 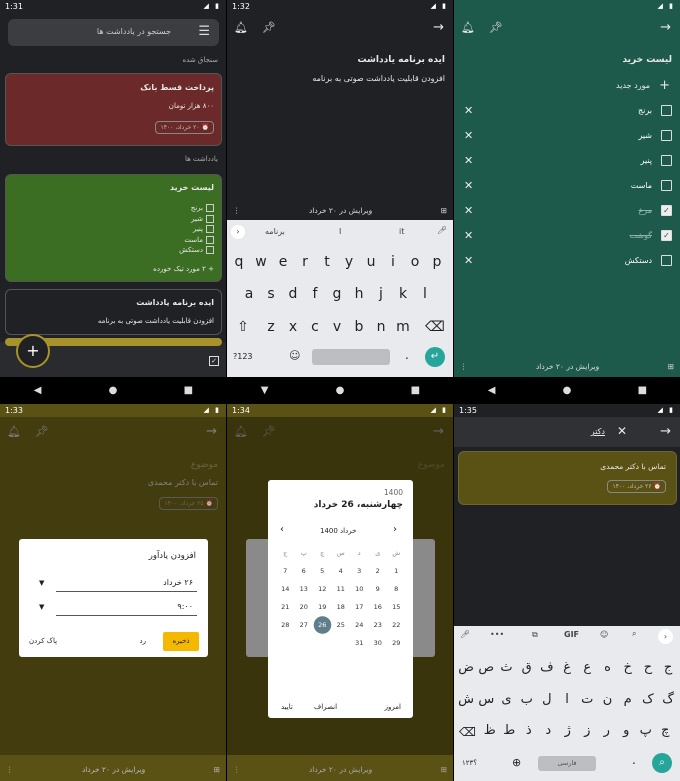 What do you see at coordinates (285, 571) in the screenshot?
I see `calendar-day: 7` at bounding box center [285, 571].